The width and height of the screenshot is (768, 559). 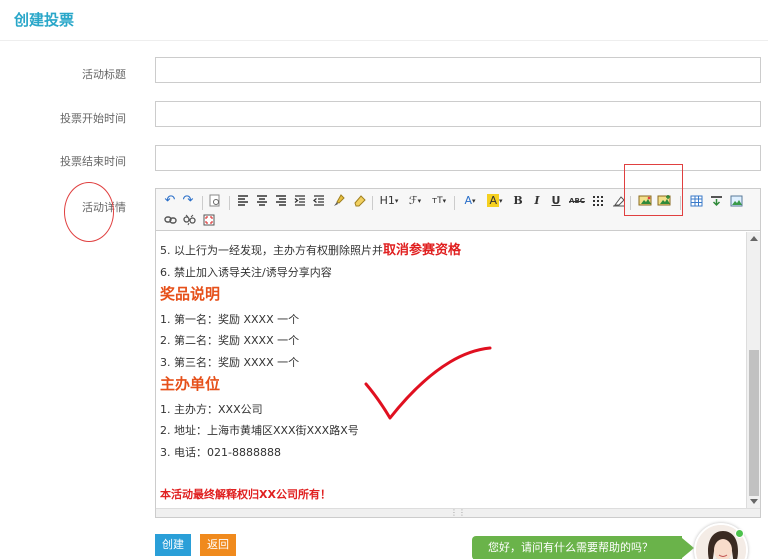 I want to click on table-icon, so click(x=696, y=200).